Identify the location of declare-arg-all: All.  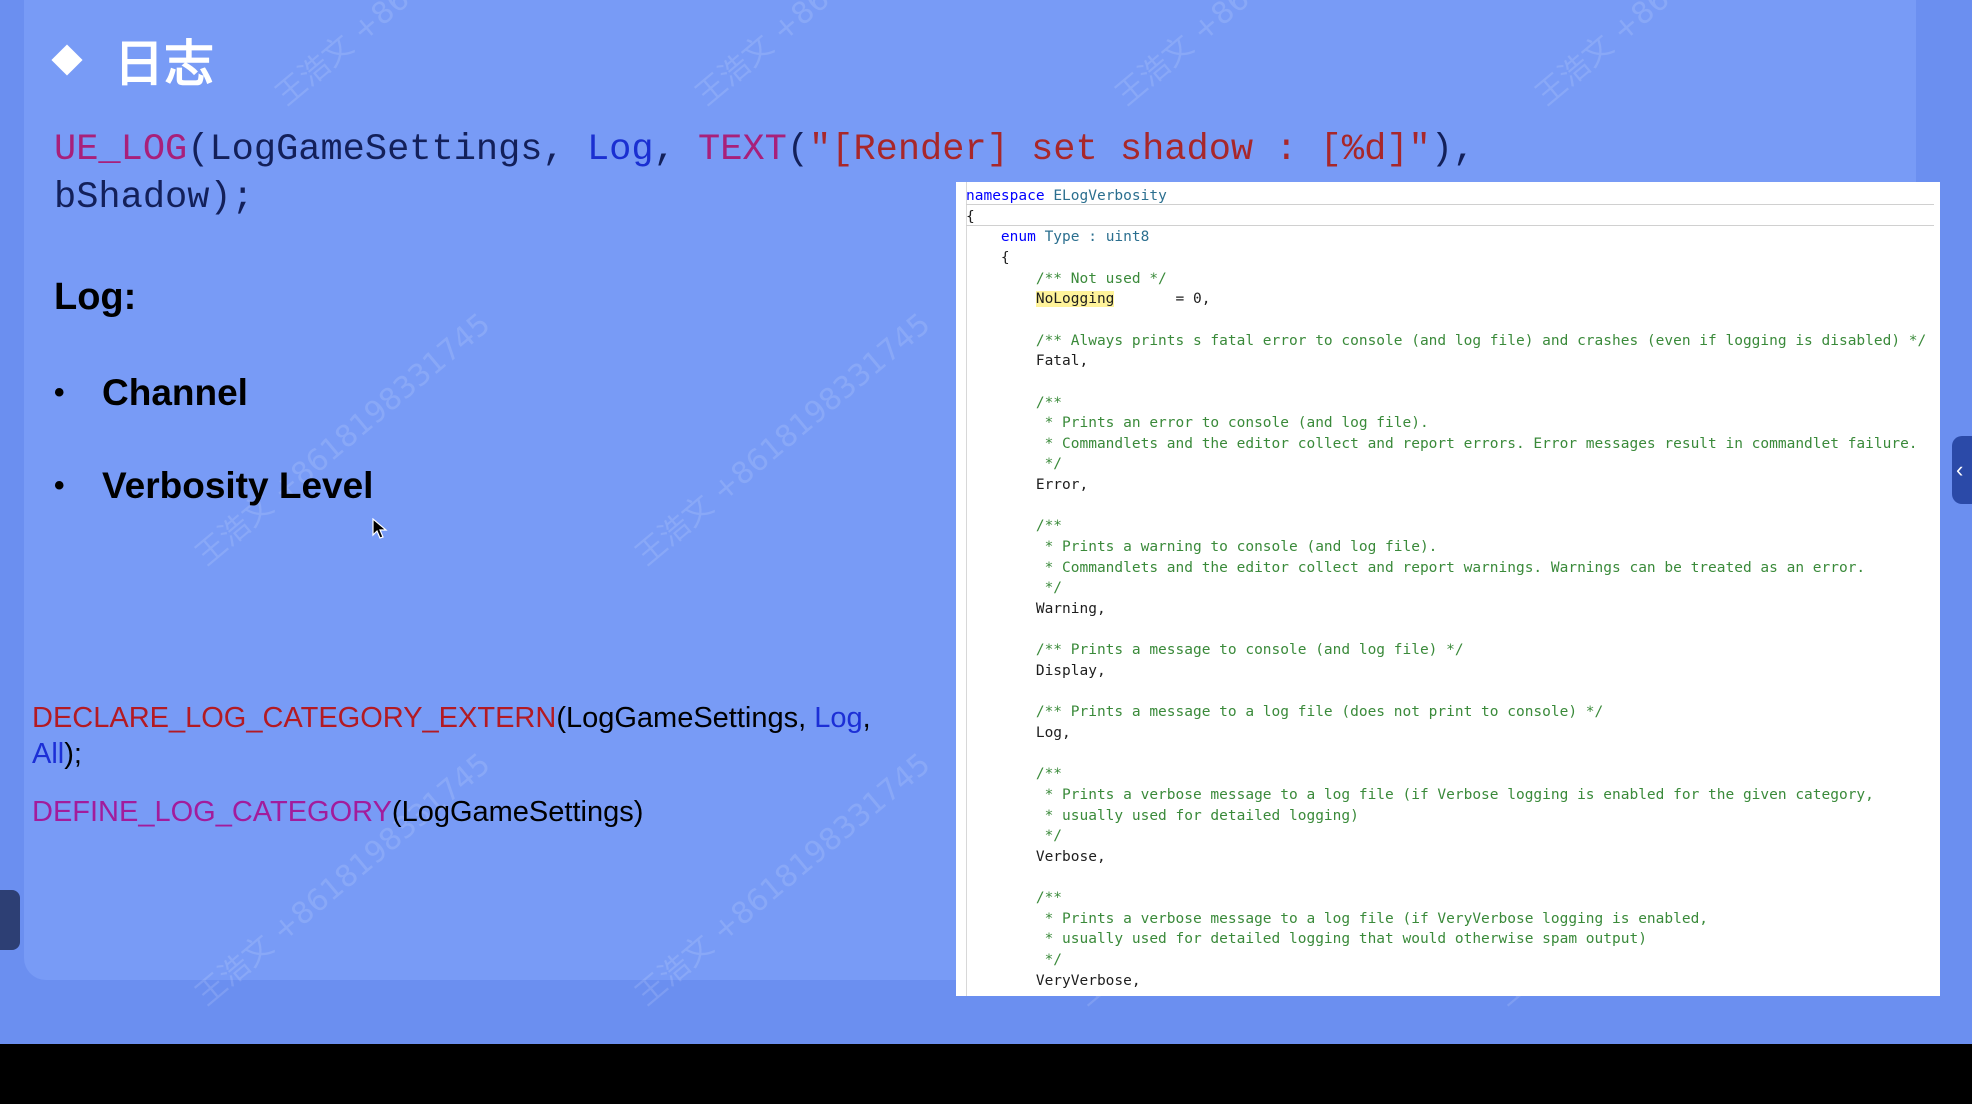
(48, 754).